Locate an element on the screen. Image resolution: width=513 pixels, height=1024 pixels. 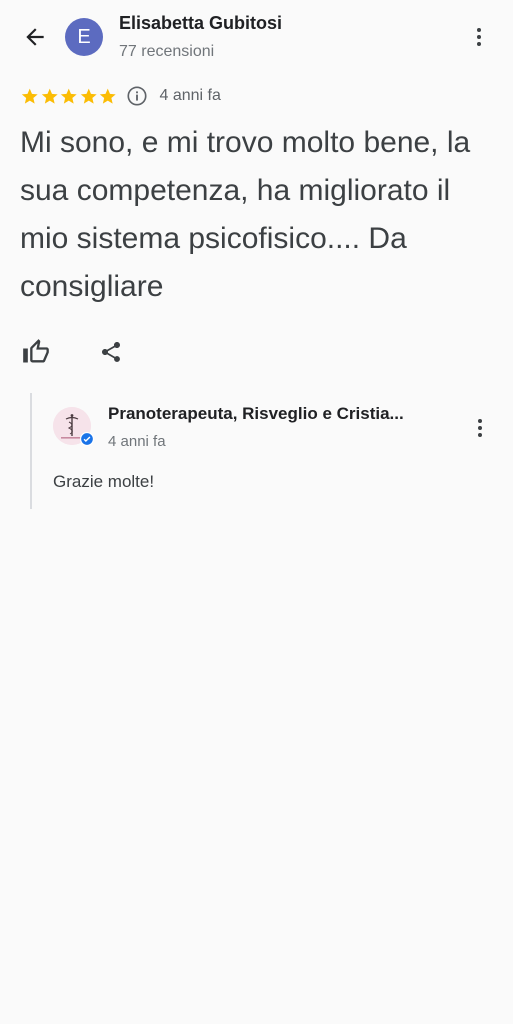
reviewer-name: Elisabetta Gubitosi is located at coordinates (200, 23).